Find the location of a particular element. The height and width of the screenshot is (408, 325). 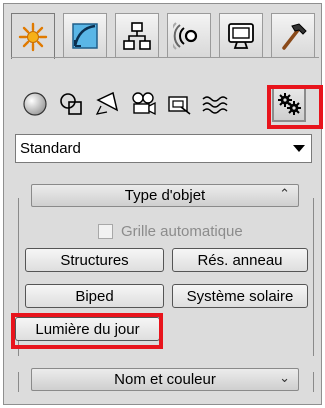

modify-tab is located at coordinates (85, 35).